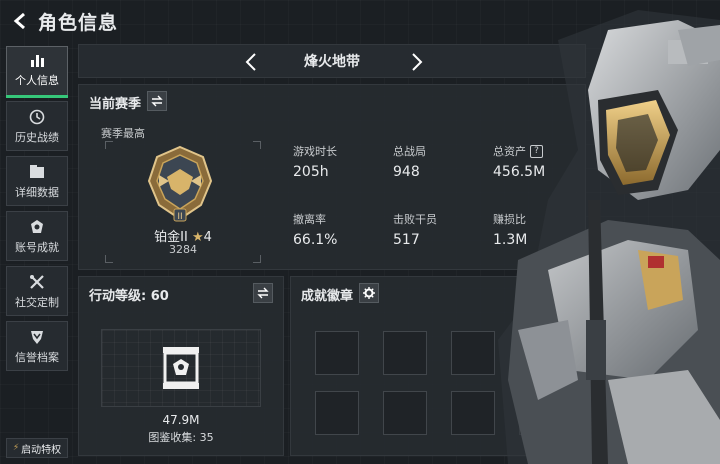 This screenshot has height=464, width=720. I want to click on action-level-panel: 行动等级: 60 47.9M 图鉴收集: 35, so click(181, 366).